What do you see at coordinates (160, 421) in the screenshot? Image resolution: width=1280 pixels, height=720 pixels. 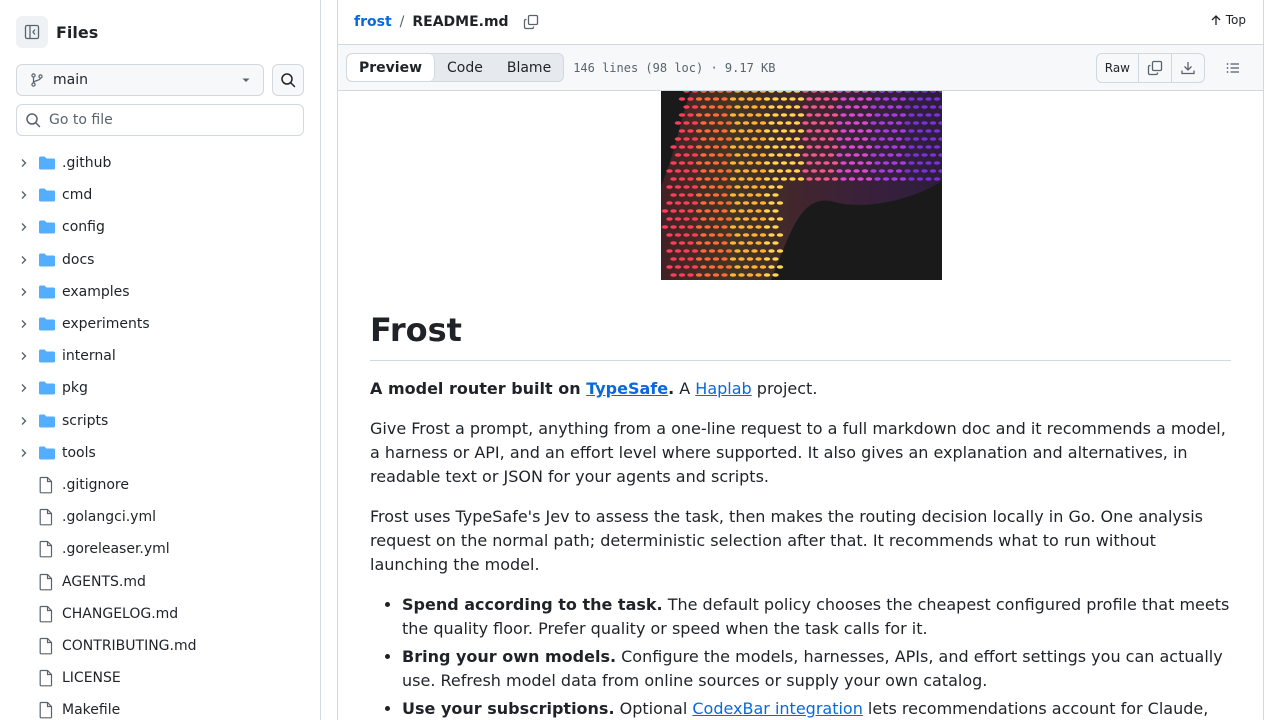 I see `folder-item: scripts` at bounding box center [160, 421].